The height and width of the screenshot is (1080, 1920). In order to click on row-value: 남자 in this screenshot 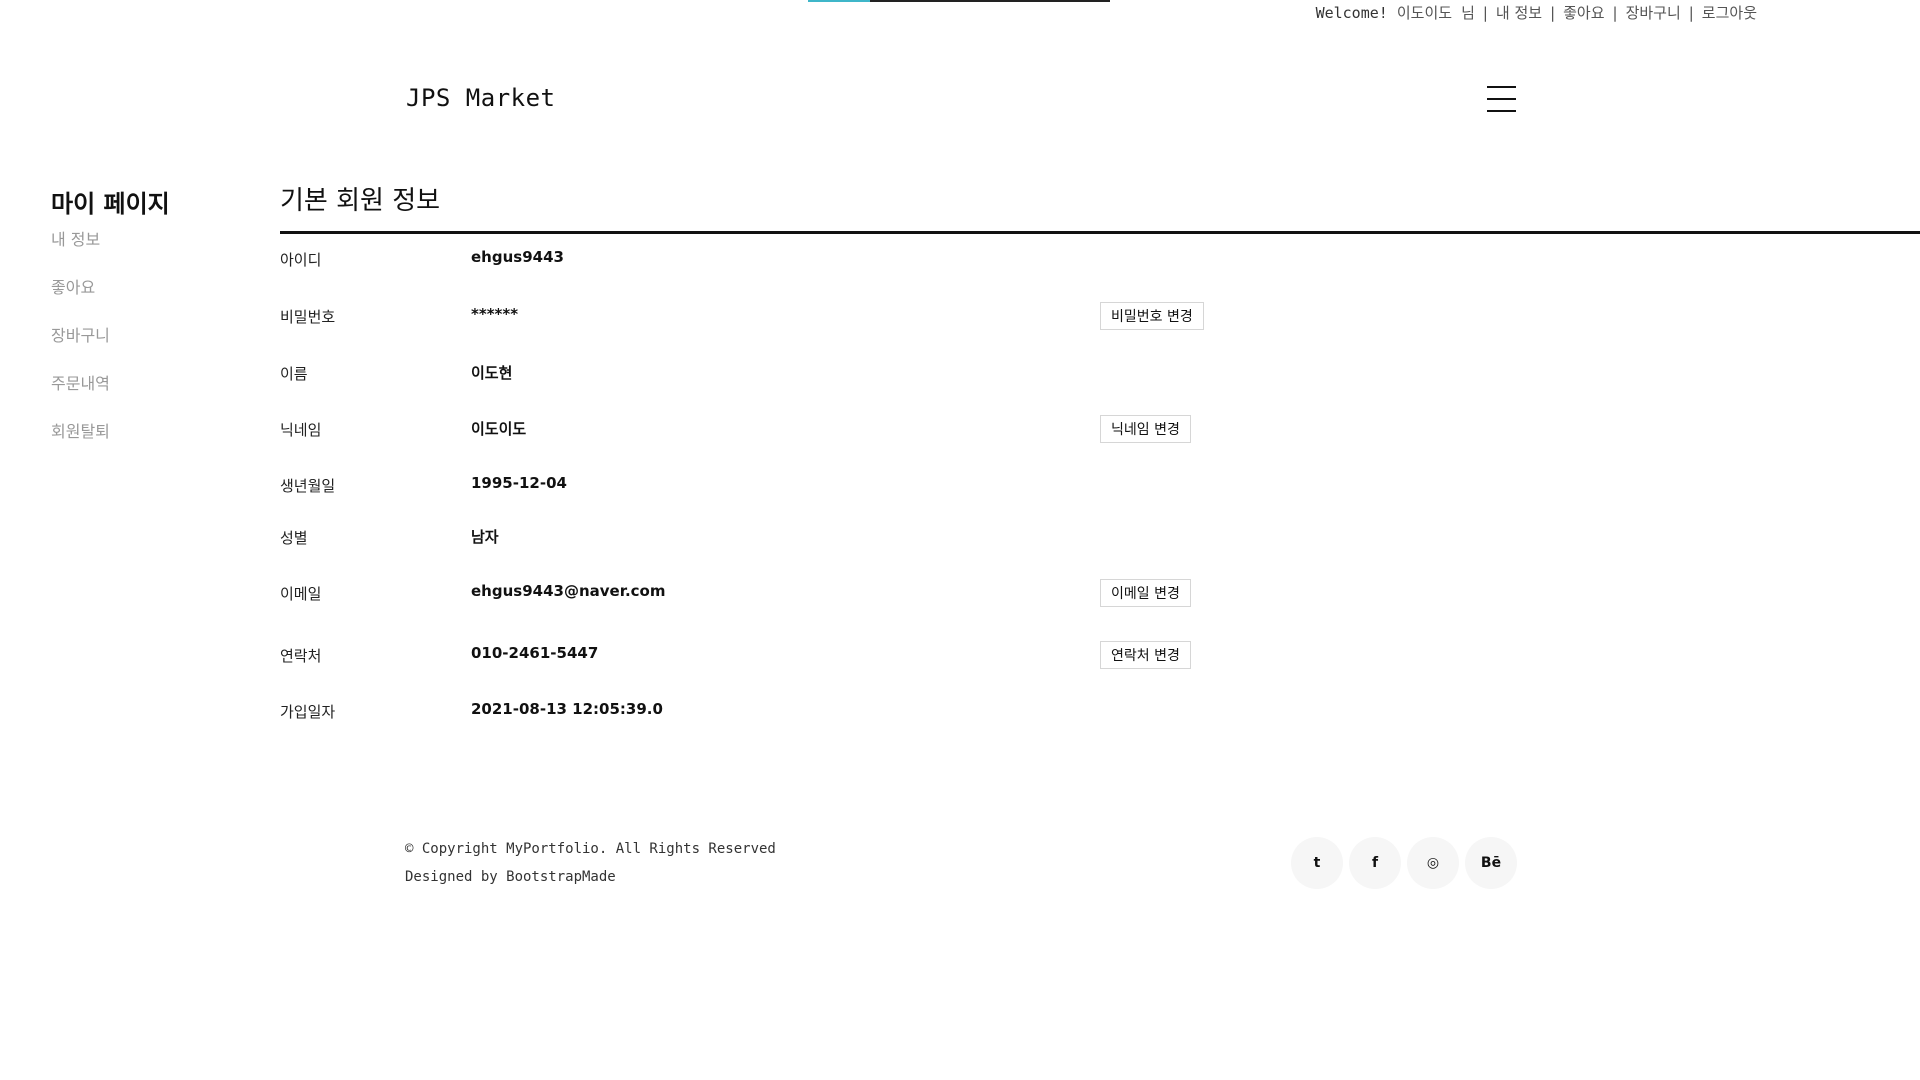, I will do `click(485, 537)`.